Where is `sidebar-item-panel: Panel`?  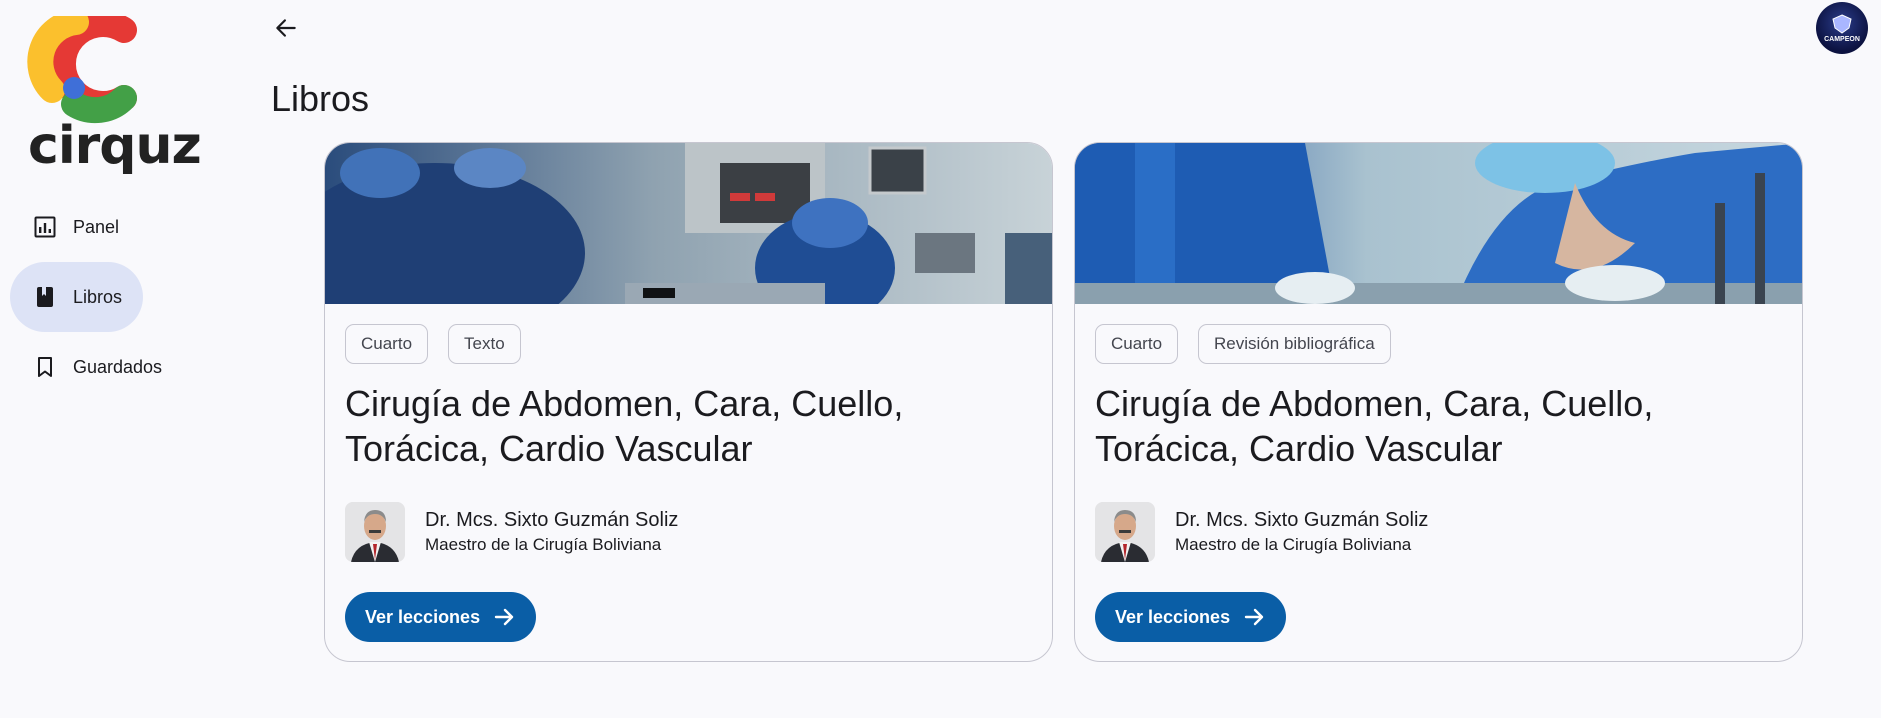 sidebar-item-panel: Panel is located at coordinates (120, 227).